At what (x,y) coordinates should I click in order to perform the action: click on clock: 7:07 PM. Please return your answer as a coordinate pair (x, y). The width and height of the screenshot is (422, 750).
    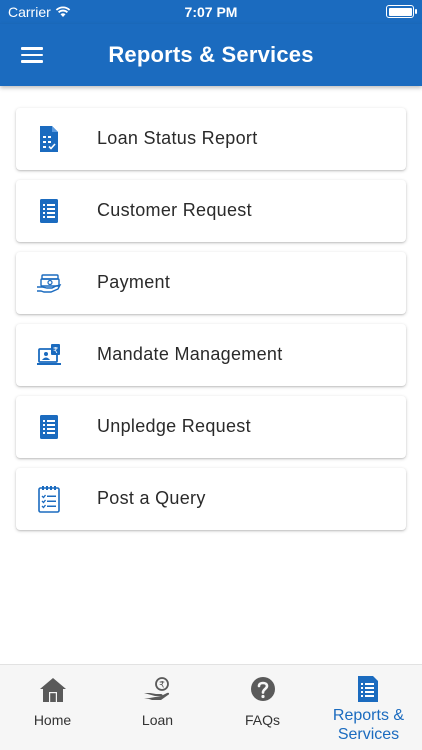
    Looking at the image, I should click on (211, 12).